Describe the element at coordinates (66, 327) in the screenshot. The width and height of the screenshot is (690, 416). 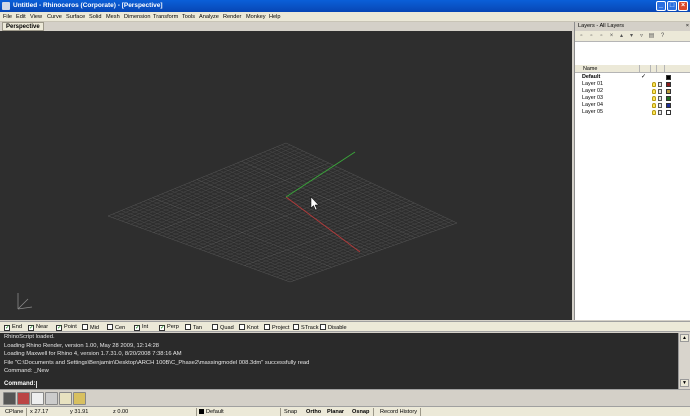
I see `osnap-point: ✓ Point` at that location.